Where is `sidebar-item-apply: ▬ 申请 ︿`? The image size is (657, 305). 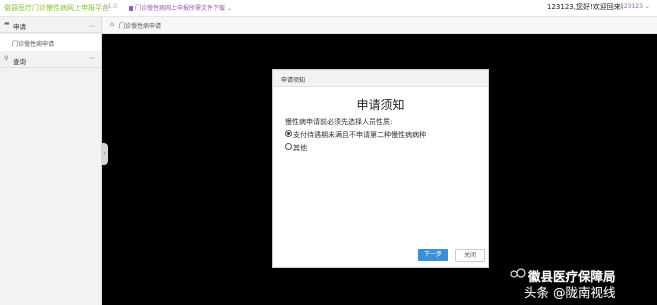 sidebar-item-apply: ▬ 申请 ︿ is located at coordinates (50, 25).